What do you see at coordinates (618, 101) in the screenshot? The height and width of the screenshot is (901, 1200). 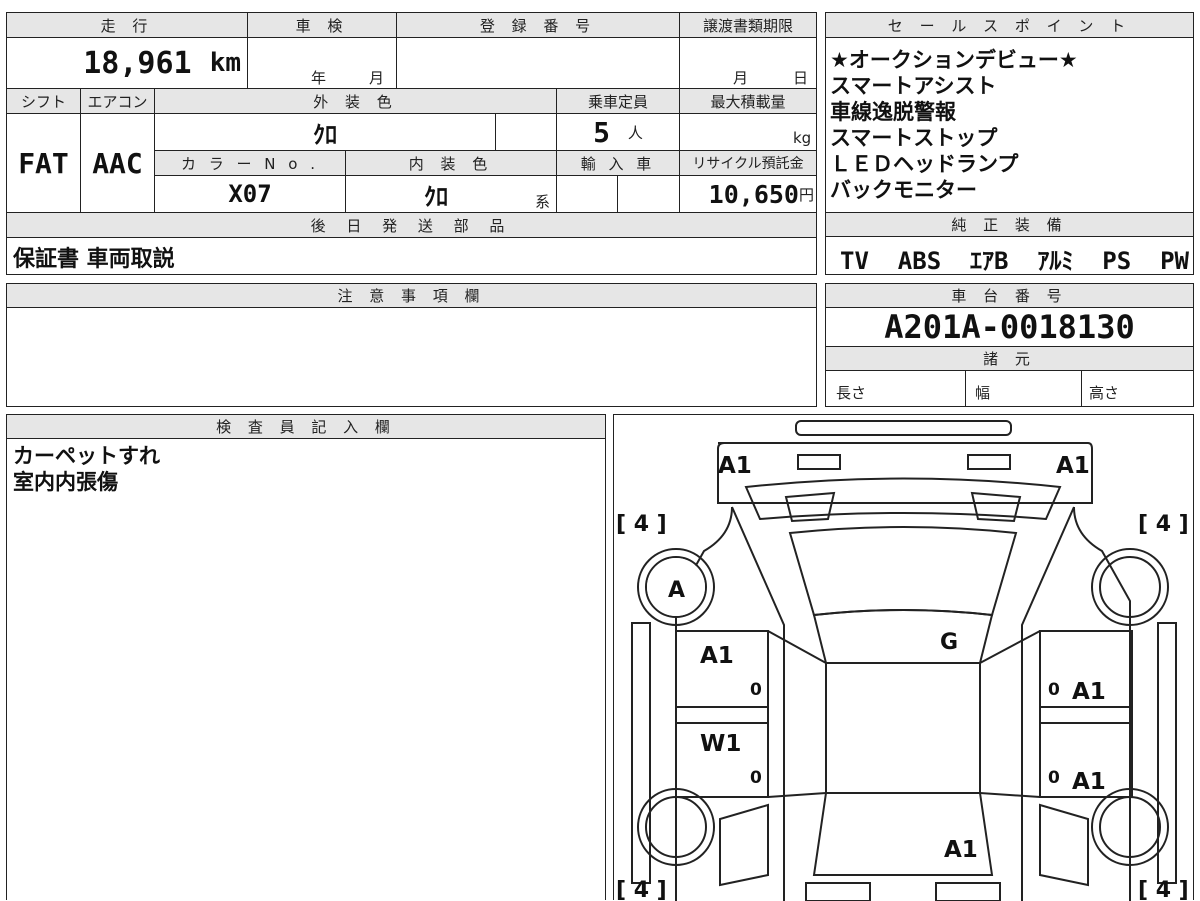 I see `capacity-header: 乗車定員` at bounding box center [618, 101].